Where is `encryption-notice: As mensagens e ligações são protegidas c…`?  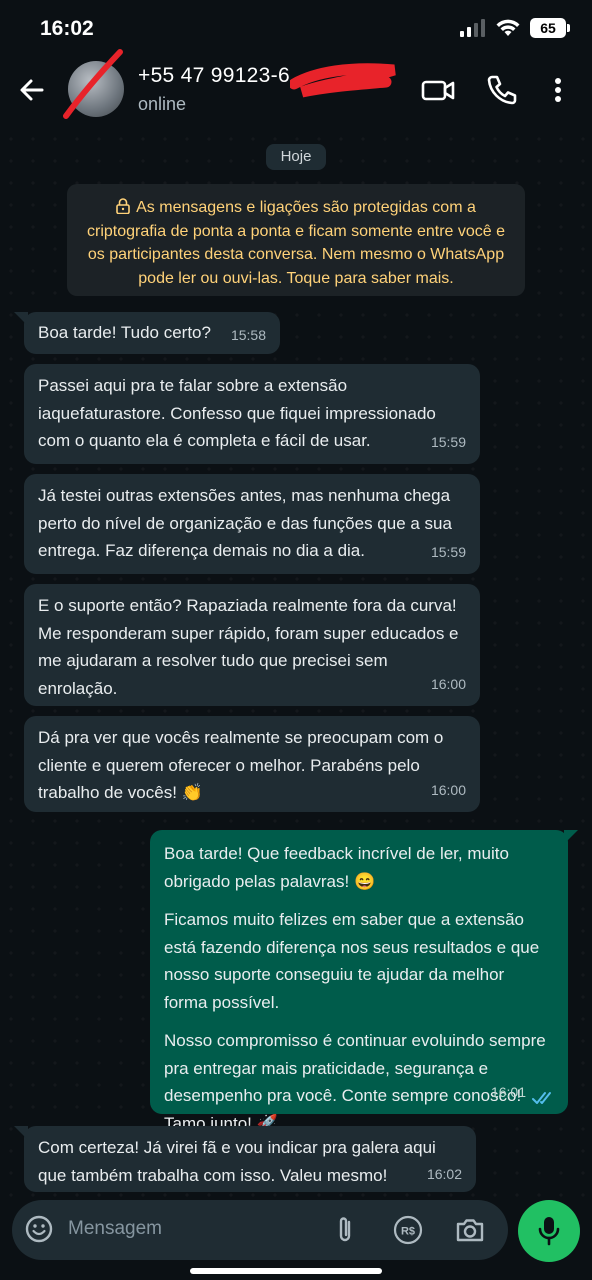
encryption-notice: As mensagens e ligações são protegidas c… is located at coordinates (296, 240).